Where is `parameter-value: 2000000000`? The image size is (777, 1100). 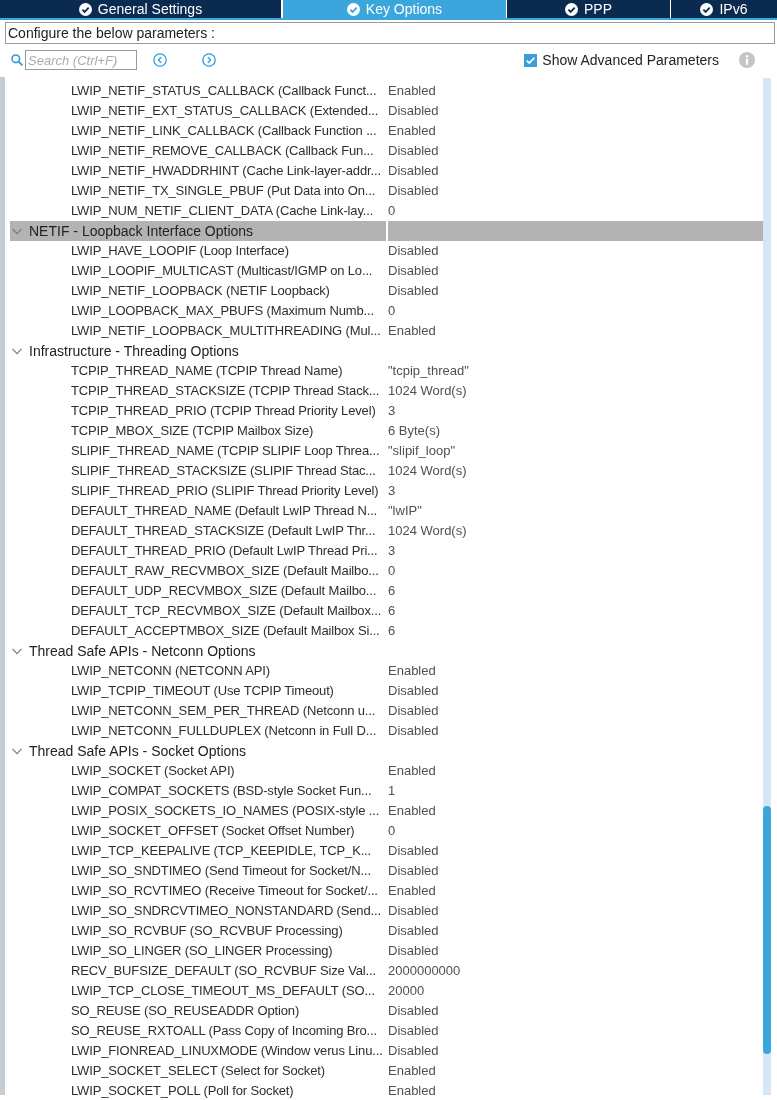
parameter-value: 2000000000 is located at coordinates (575, 971).